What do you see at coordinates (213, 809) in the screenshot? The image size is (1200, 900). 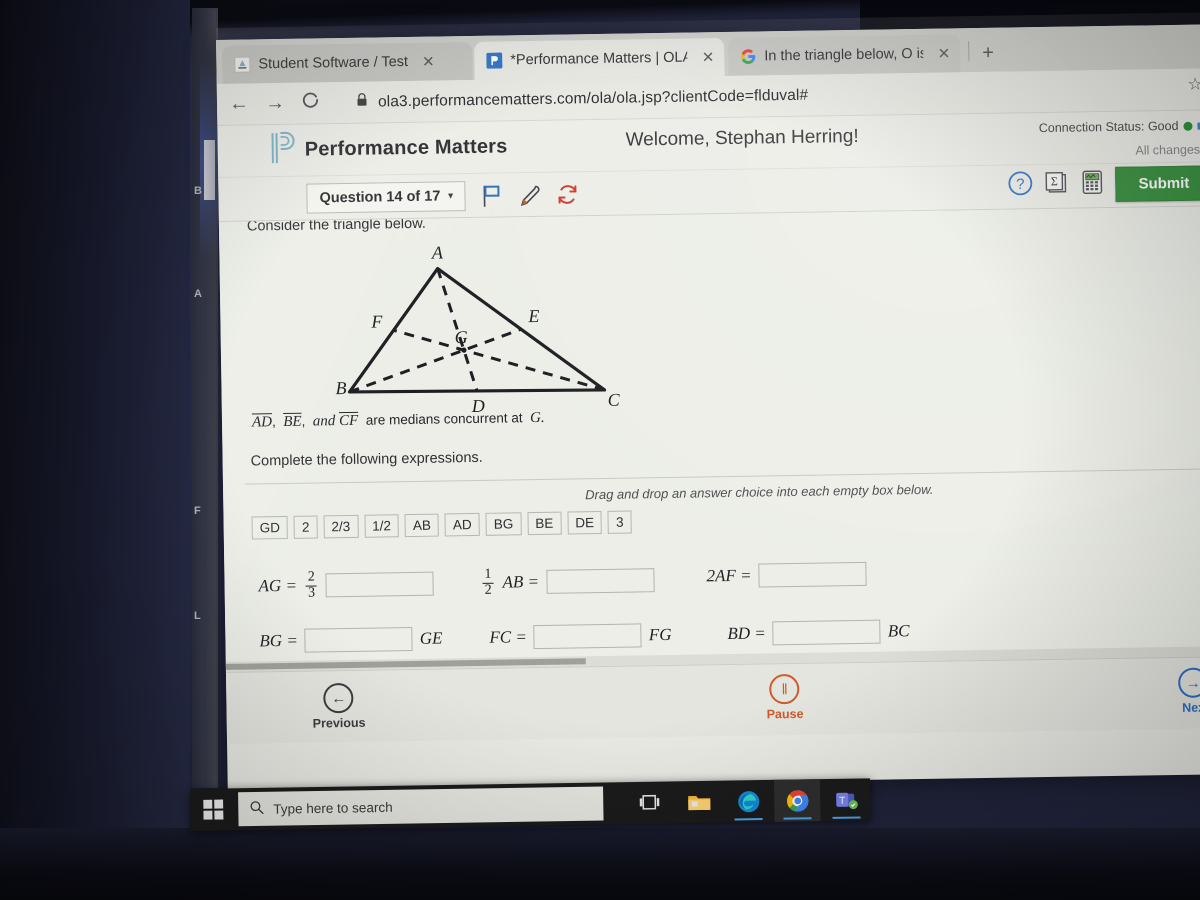 I see `windows-start-icon` at bounding box center [213, 809].